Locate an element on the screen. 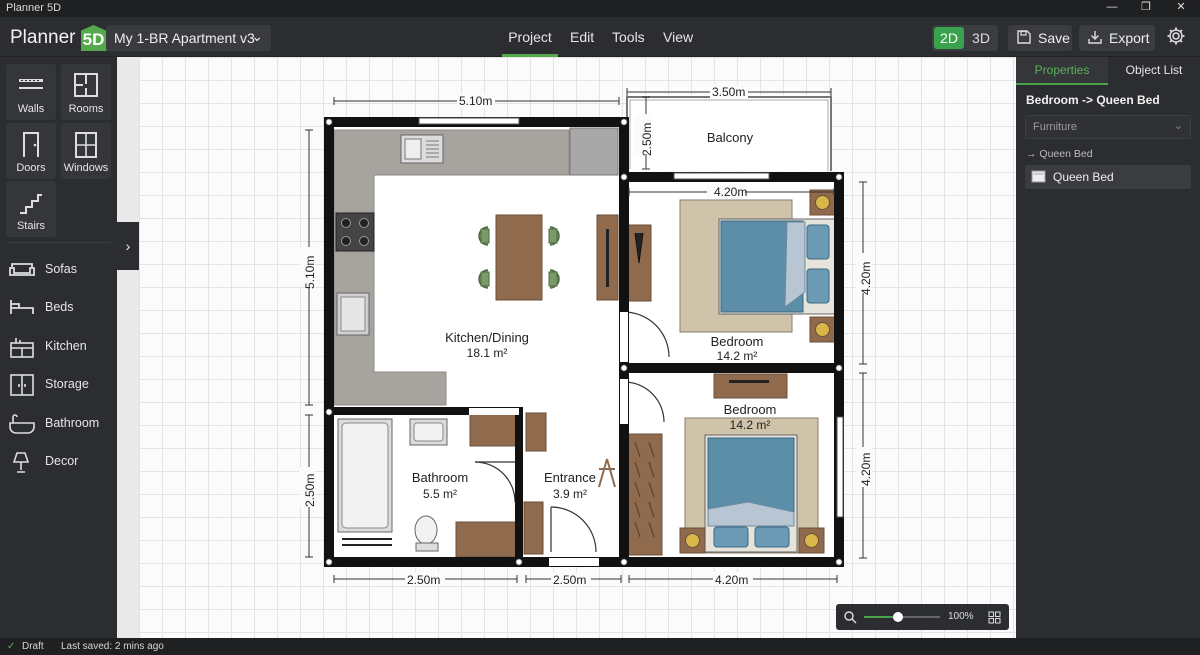  zoom-search-icon is located at coordinates (850, 617).